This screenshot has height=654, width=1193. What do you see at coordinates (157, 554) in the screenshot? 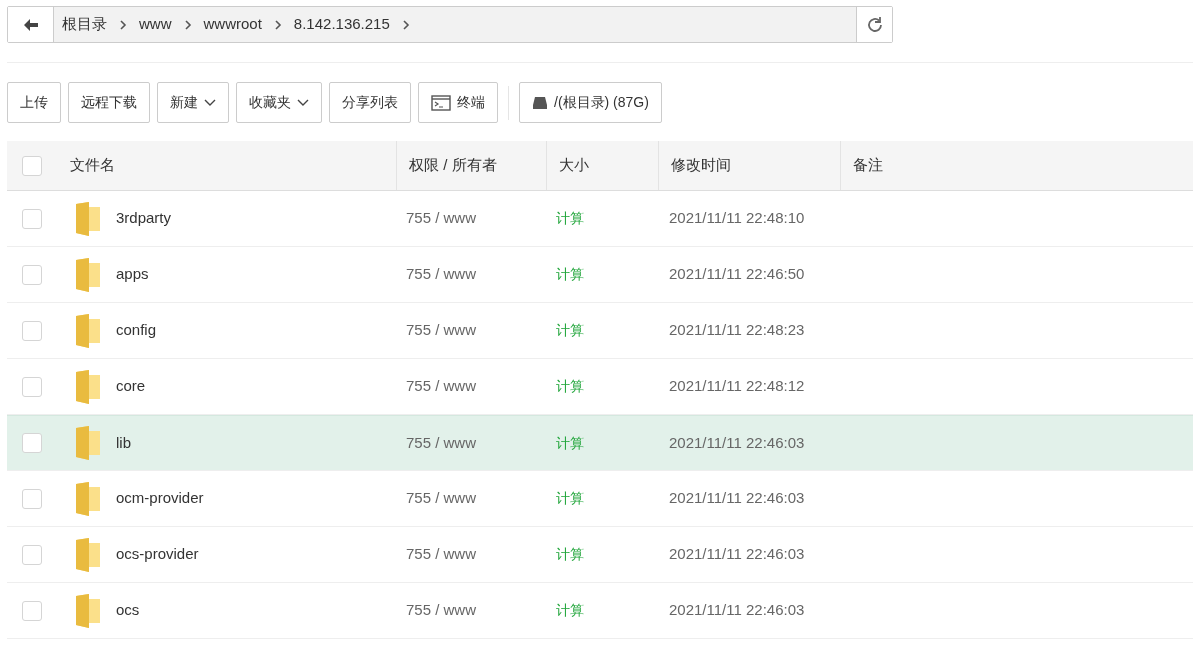
I see `file-name: ocs-provider` at bounding box center [157, 554].